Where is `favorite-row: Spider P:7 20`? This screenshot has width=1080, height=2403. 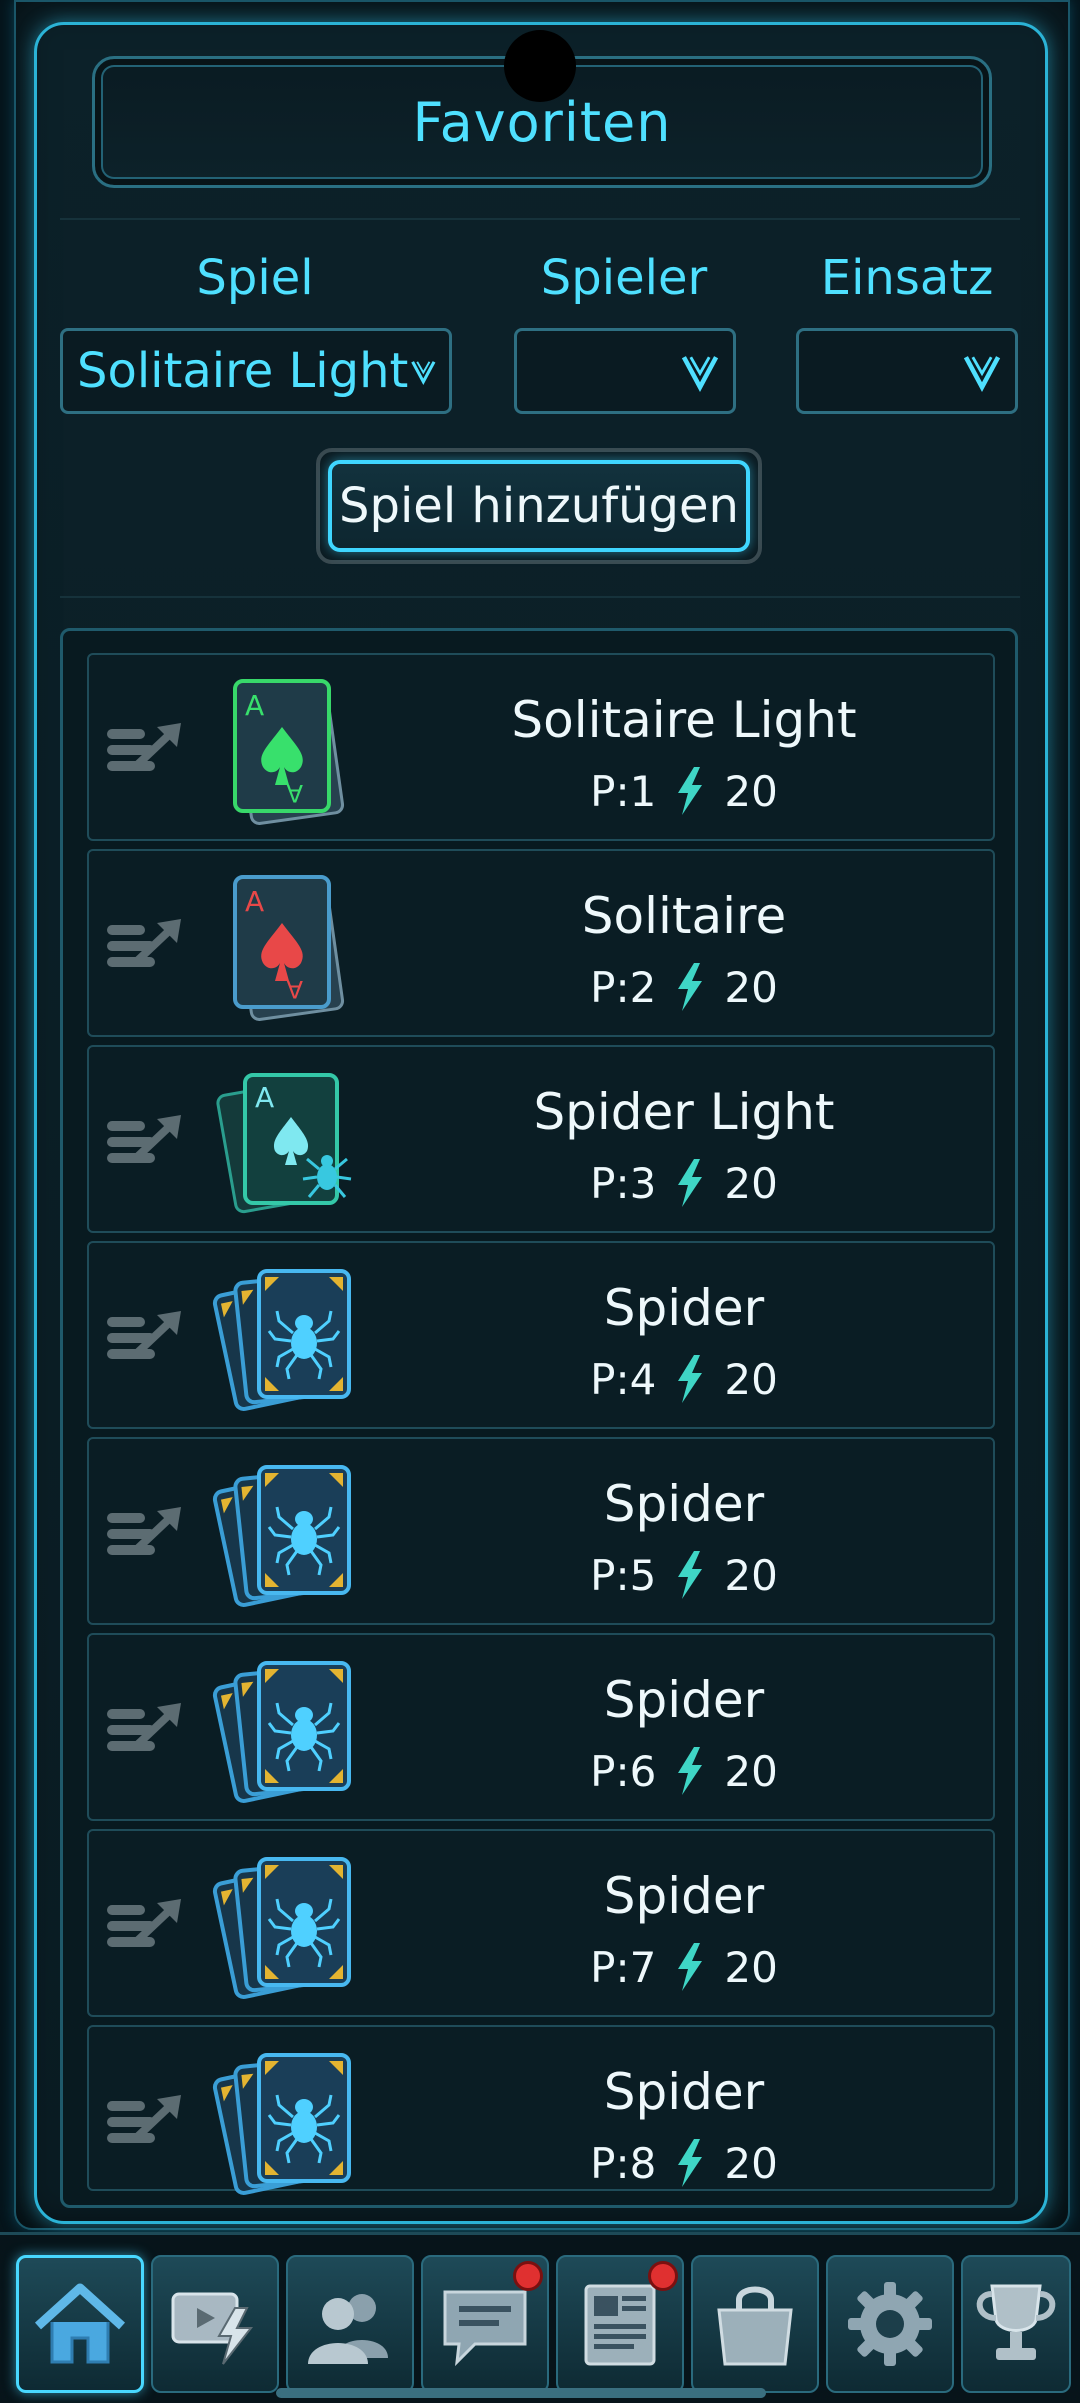 favorite-row: Spider P:7 20 is located at coordinates (541, 1923).